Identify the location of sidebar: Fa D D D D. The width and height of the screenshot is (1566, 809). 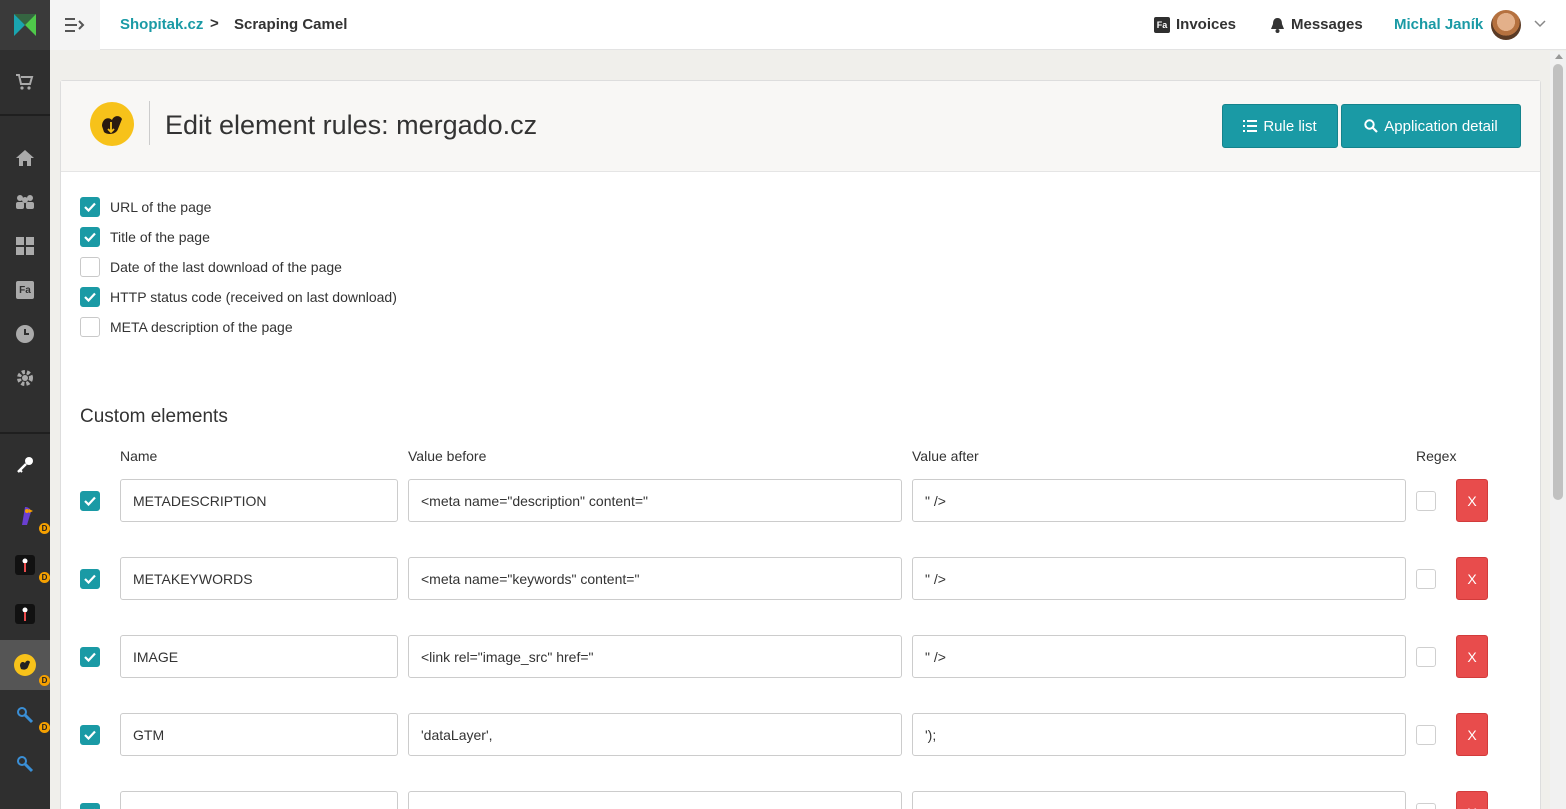
(25, 404).